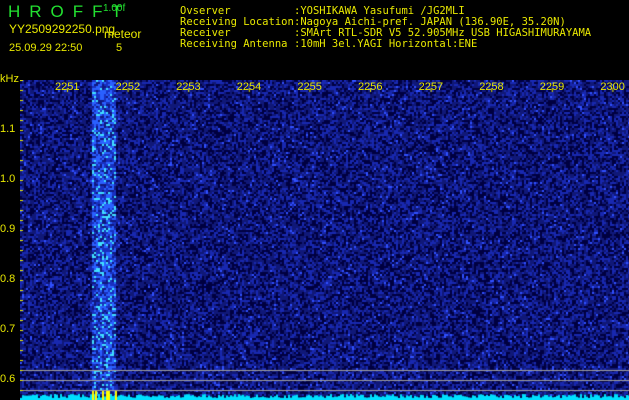 The height and width of the screenshot is (400, 629). I want to click on time-label: 2251, so click(67, 87).